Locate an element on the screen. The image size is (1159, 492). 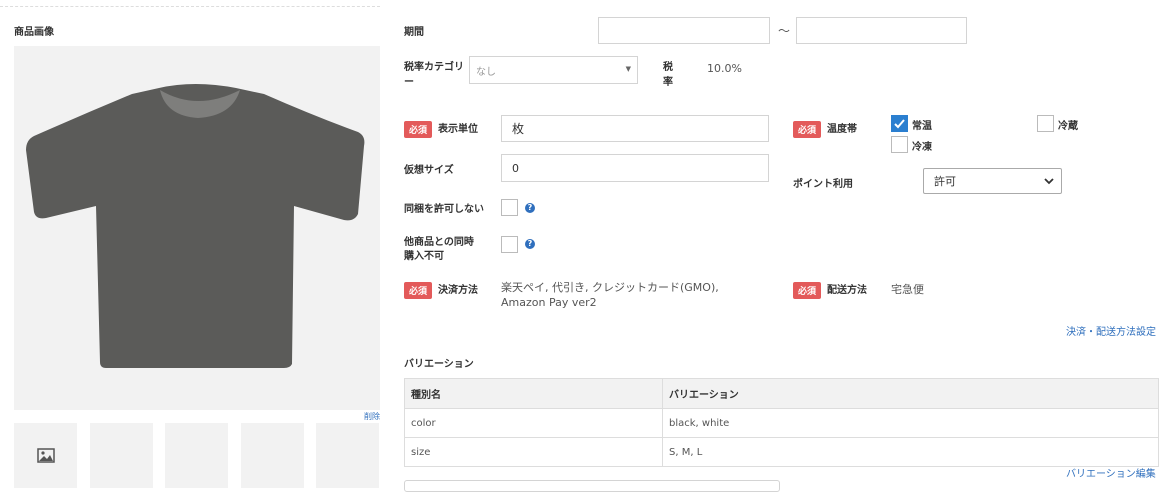
payment-label: 決済方法 is located at coordinates (458, 290).